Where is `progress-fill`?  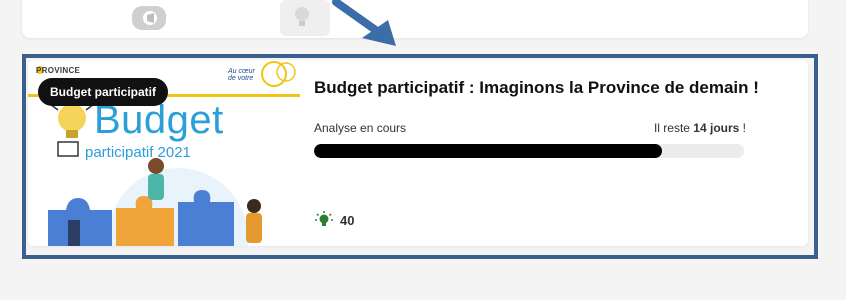 progress-fill is located at coordinates (488, 151).